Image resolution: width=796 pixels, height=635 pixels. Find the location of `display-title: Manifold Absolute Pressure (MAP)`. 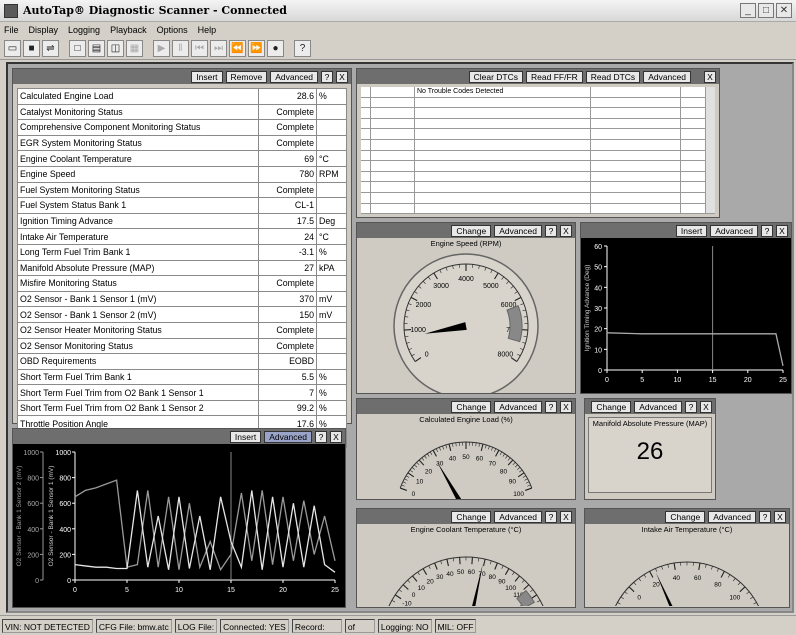

display-title: Manifold Absolute Pressure (MAP) is located at coordinates (650, 423).